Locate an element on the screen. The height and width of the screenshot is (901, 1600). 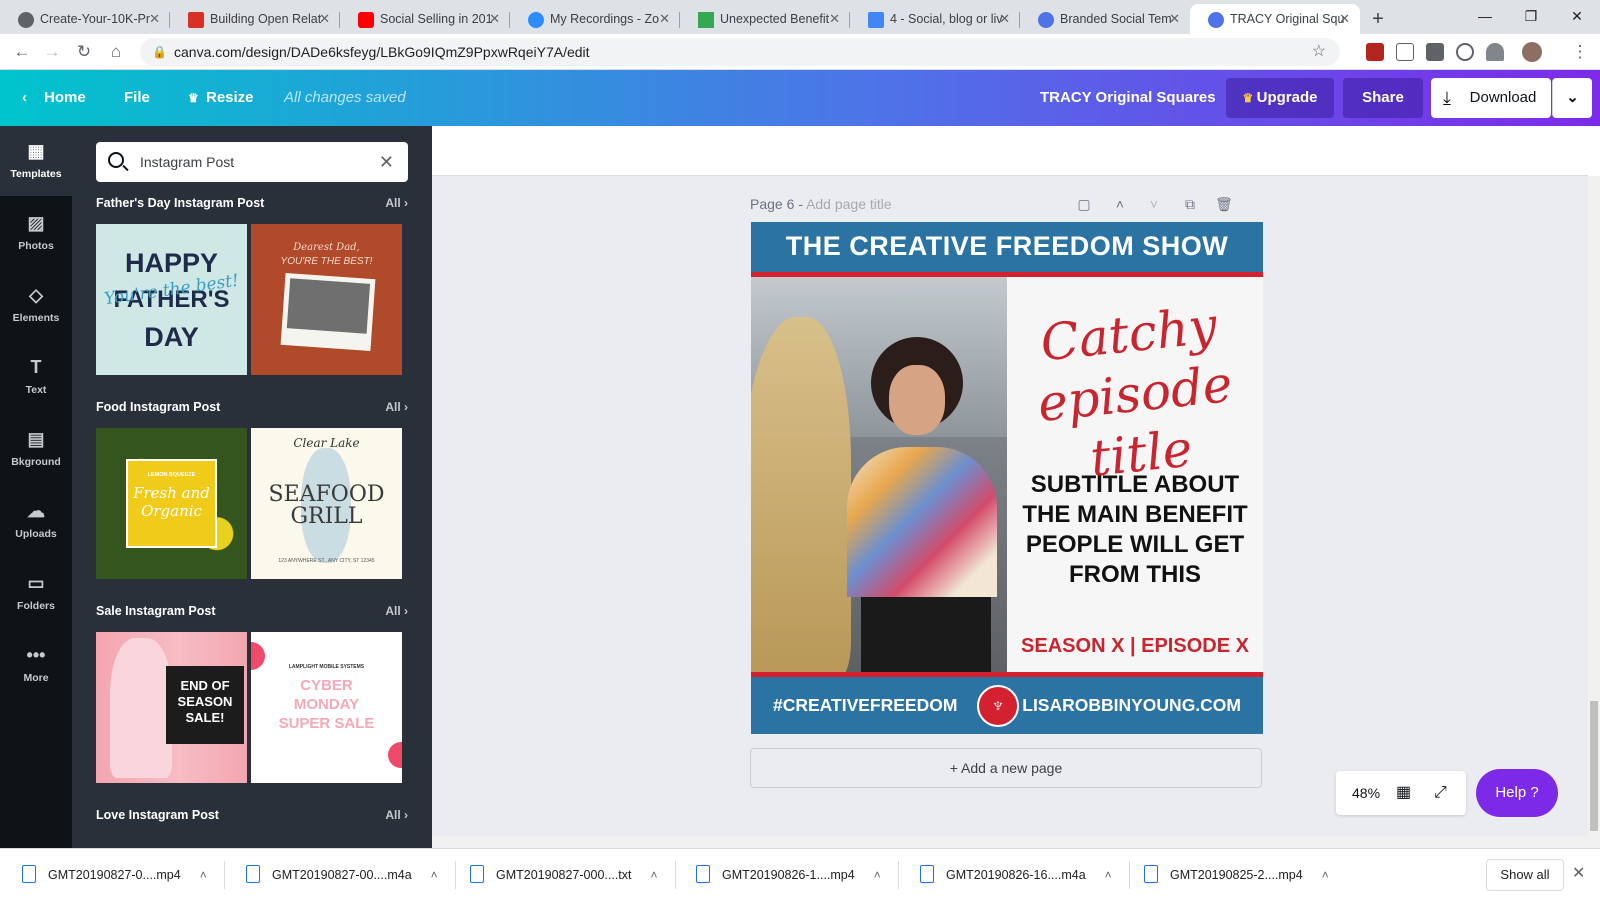
share-button: Share is located at coordinates (1383, 98).